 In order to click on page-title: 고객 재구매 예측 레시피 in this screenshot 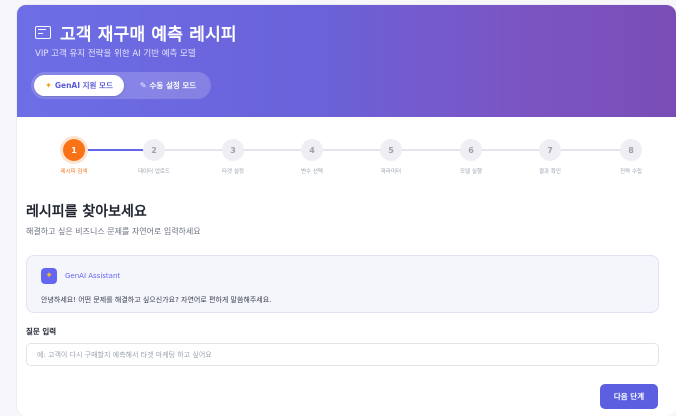, I will do `click(148, 35)`.